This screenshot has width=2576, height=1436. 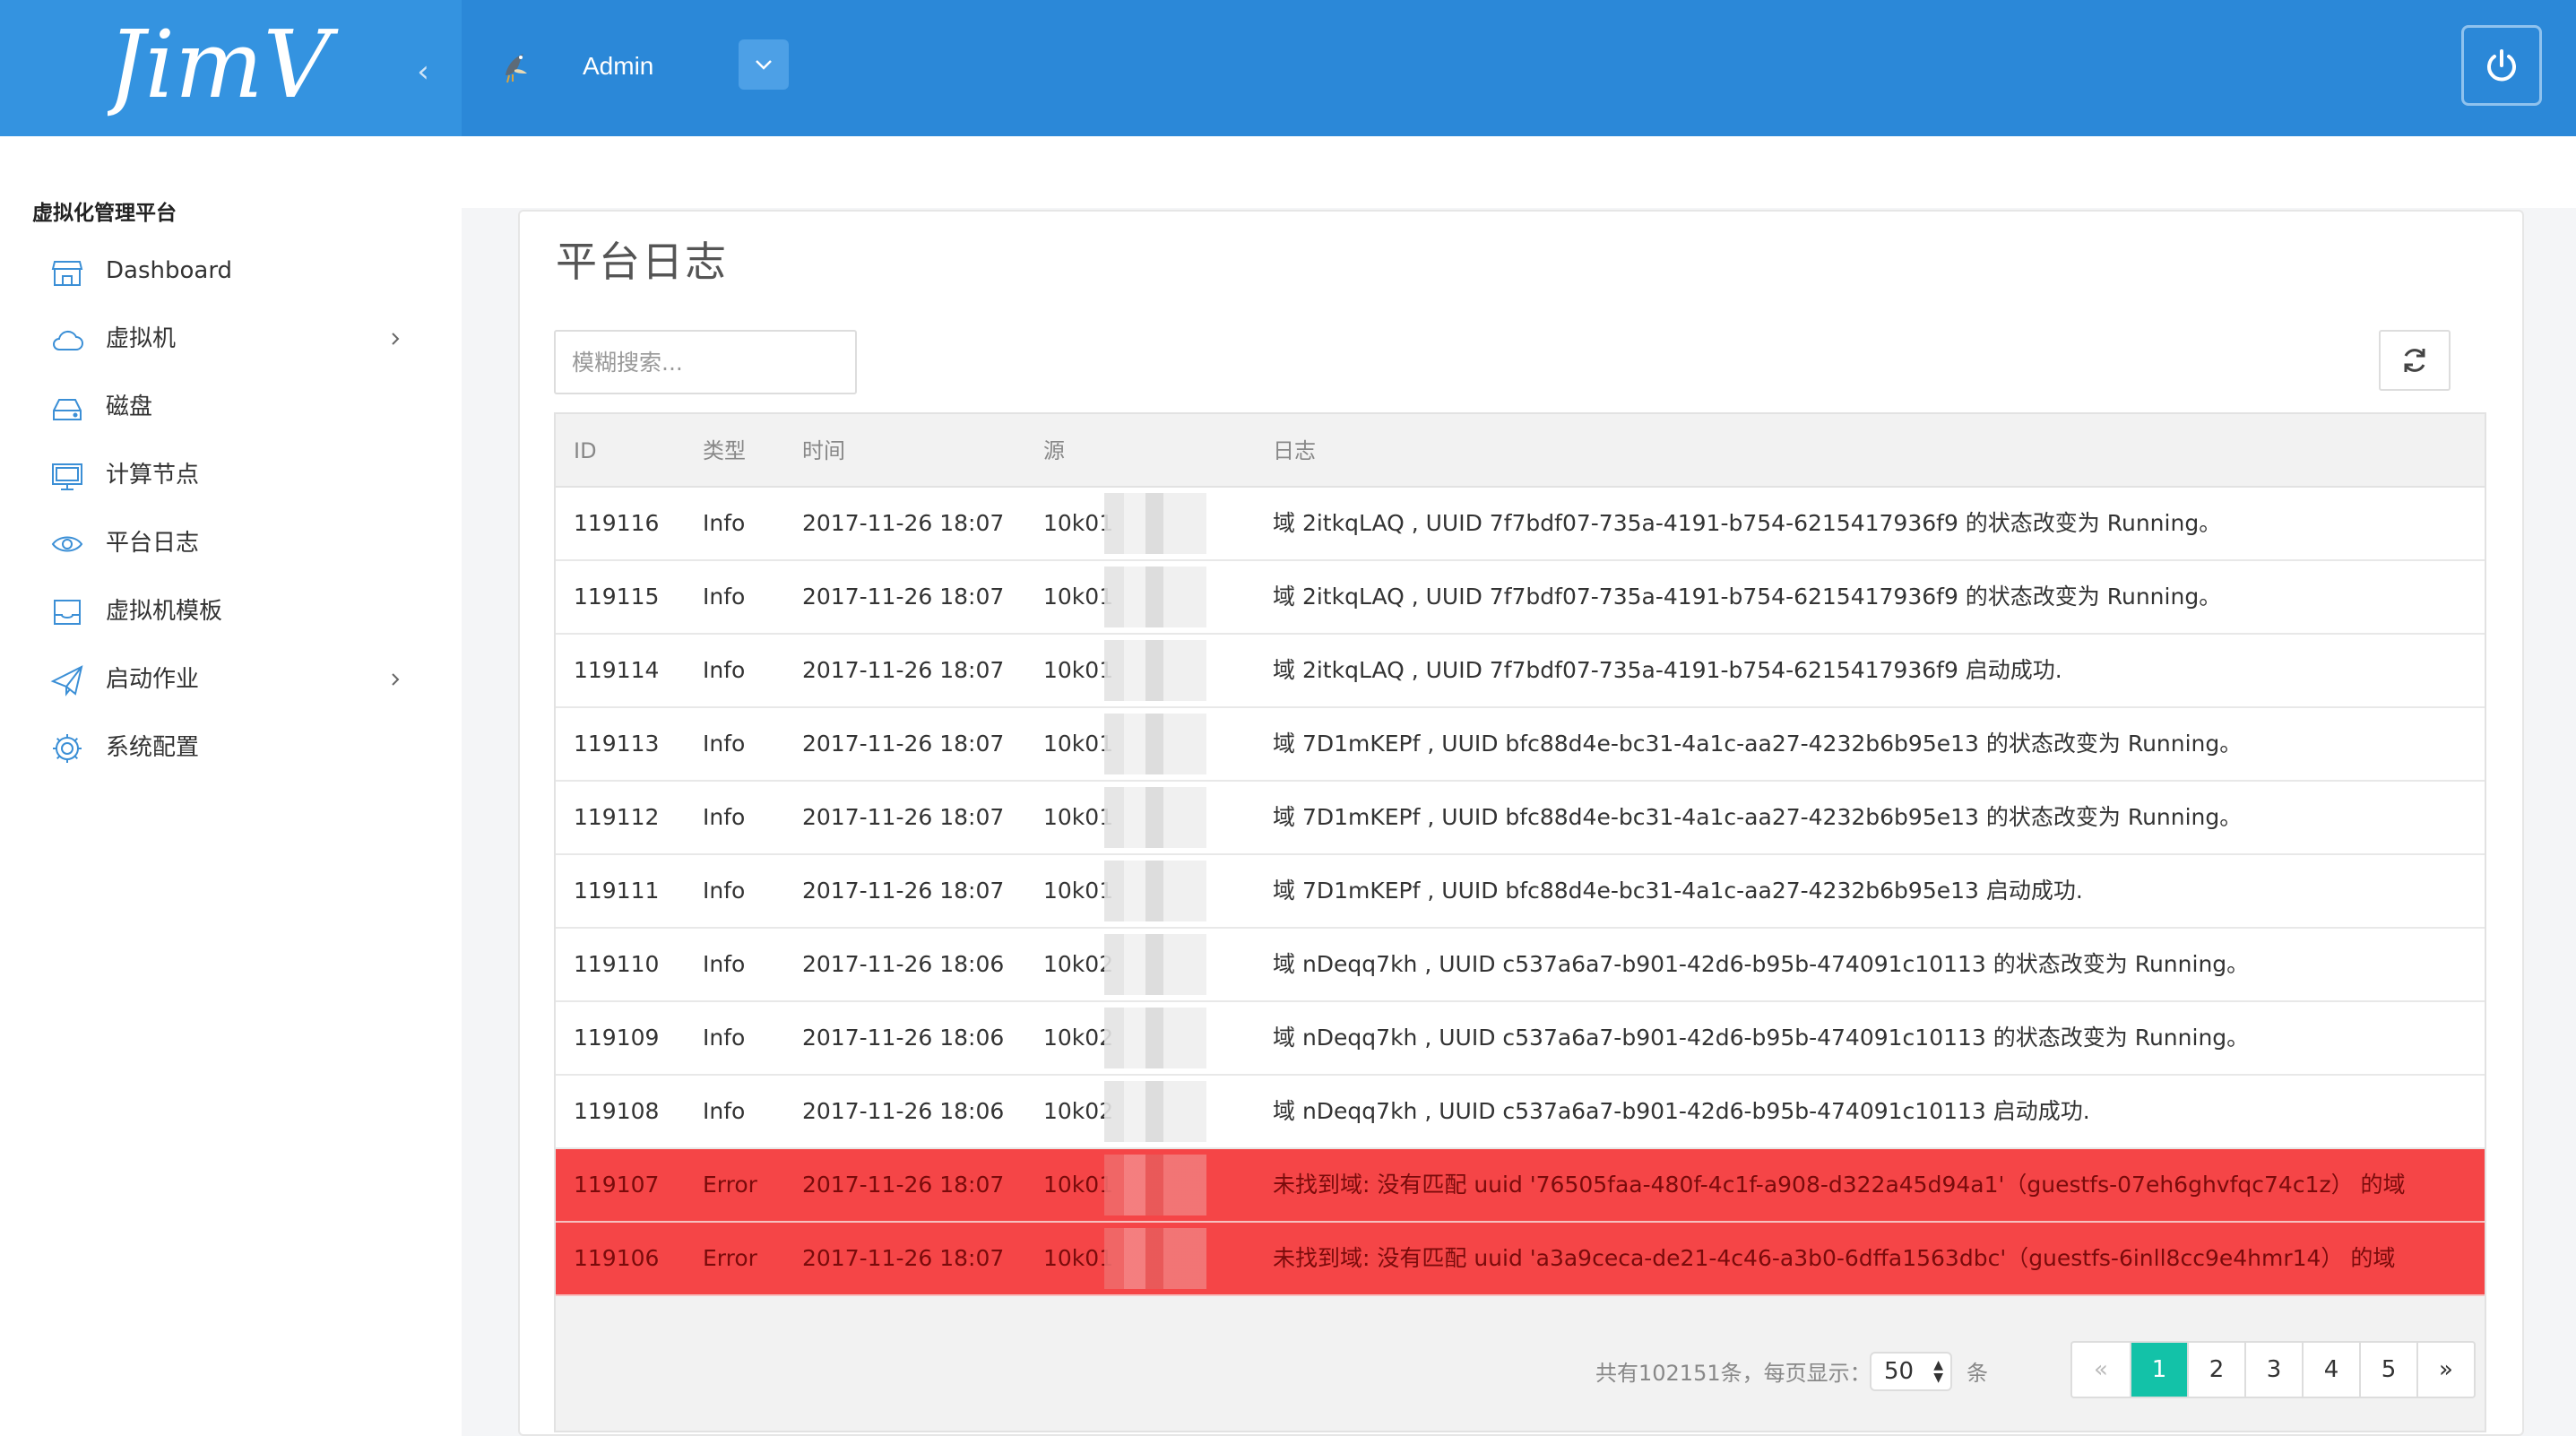 I want to click on sidebar-item-dashboard: Dashboard, so click(x=215, y=270).